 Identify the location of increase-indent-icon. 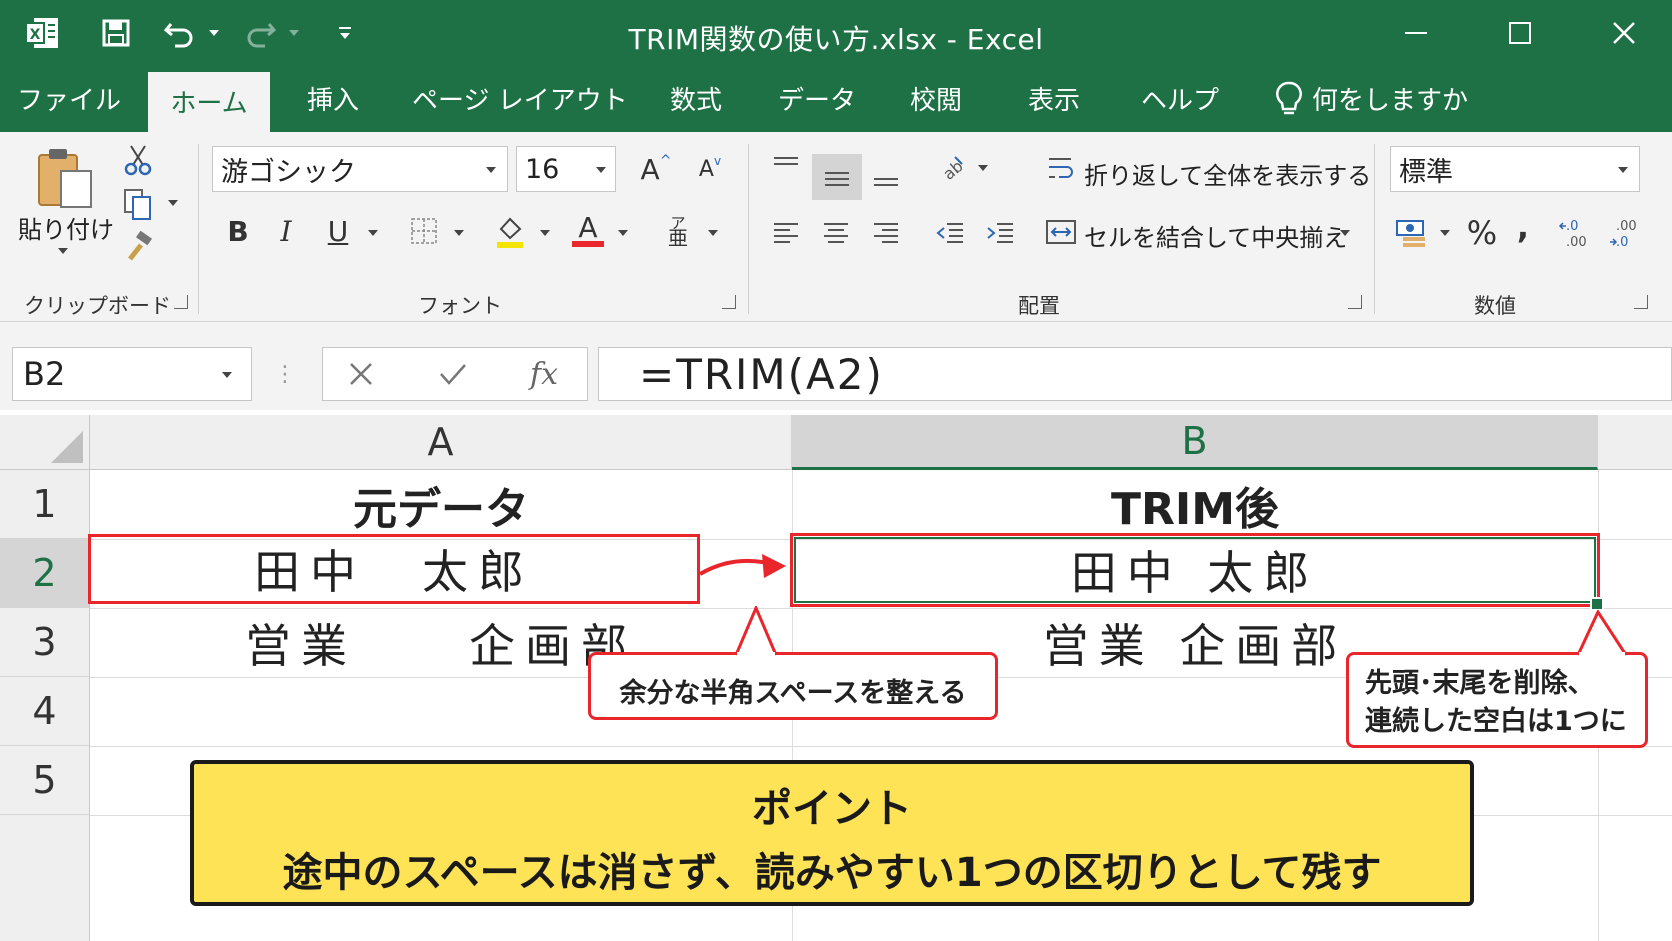
(1000, 233).